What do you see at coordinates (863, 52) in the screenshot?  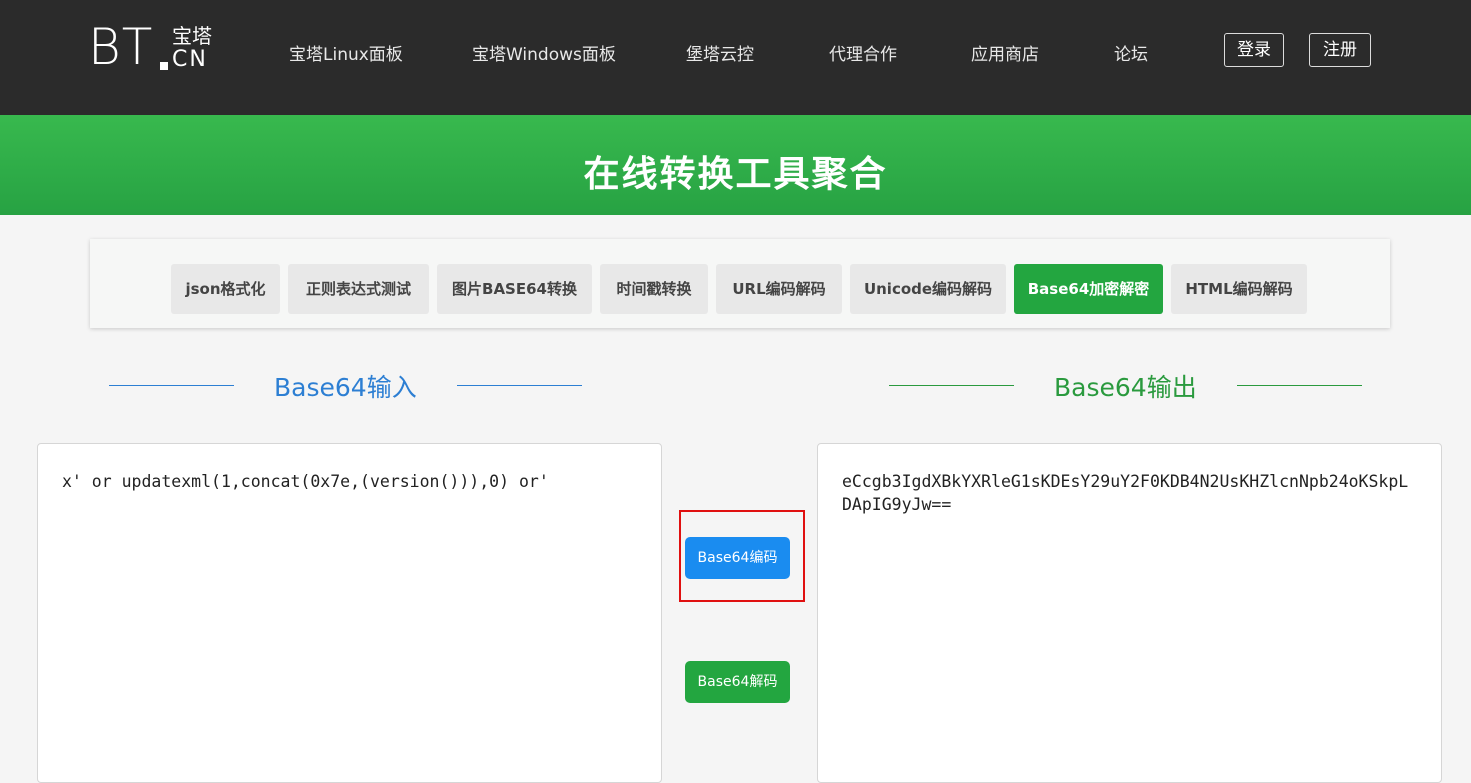 I see `nav-partner: 代理合作` at bounding box center [863, 52].